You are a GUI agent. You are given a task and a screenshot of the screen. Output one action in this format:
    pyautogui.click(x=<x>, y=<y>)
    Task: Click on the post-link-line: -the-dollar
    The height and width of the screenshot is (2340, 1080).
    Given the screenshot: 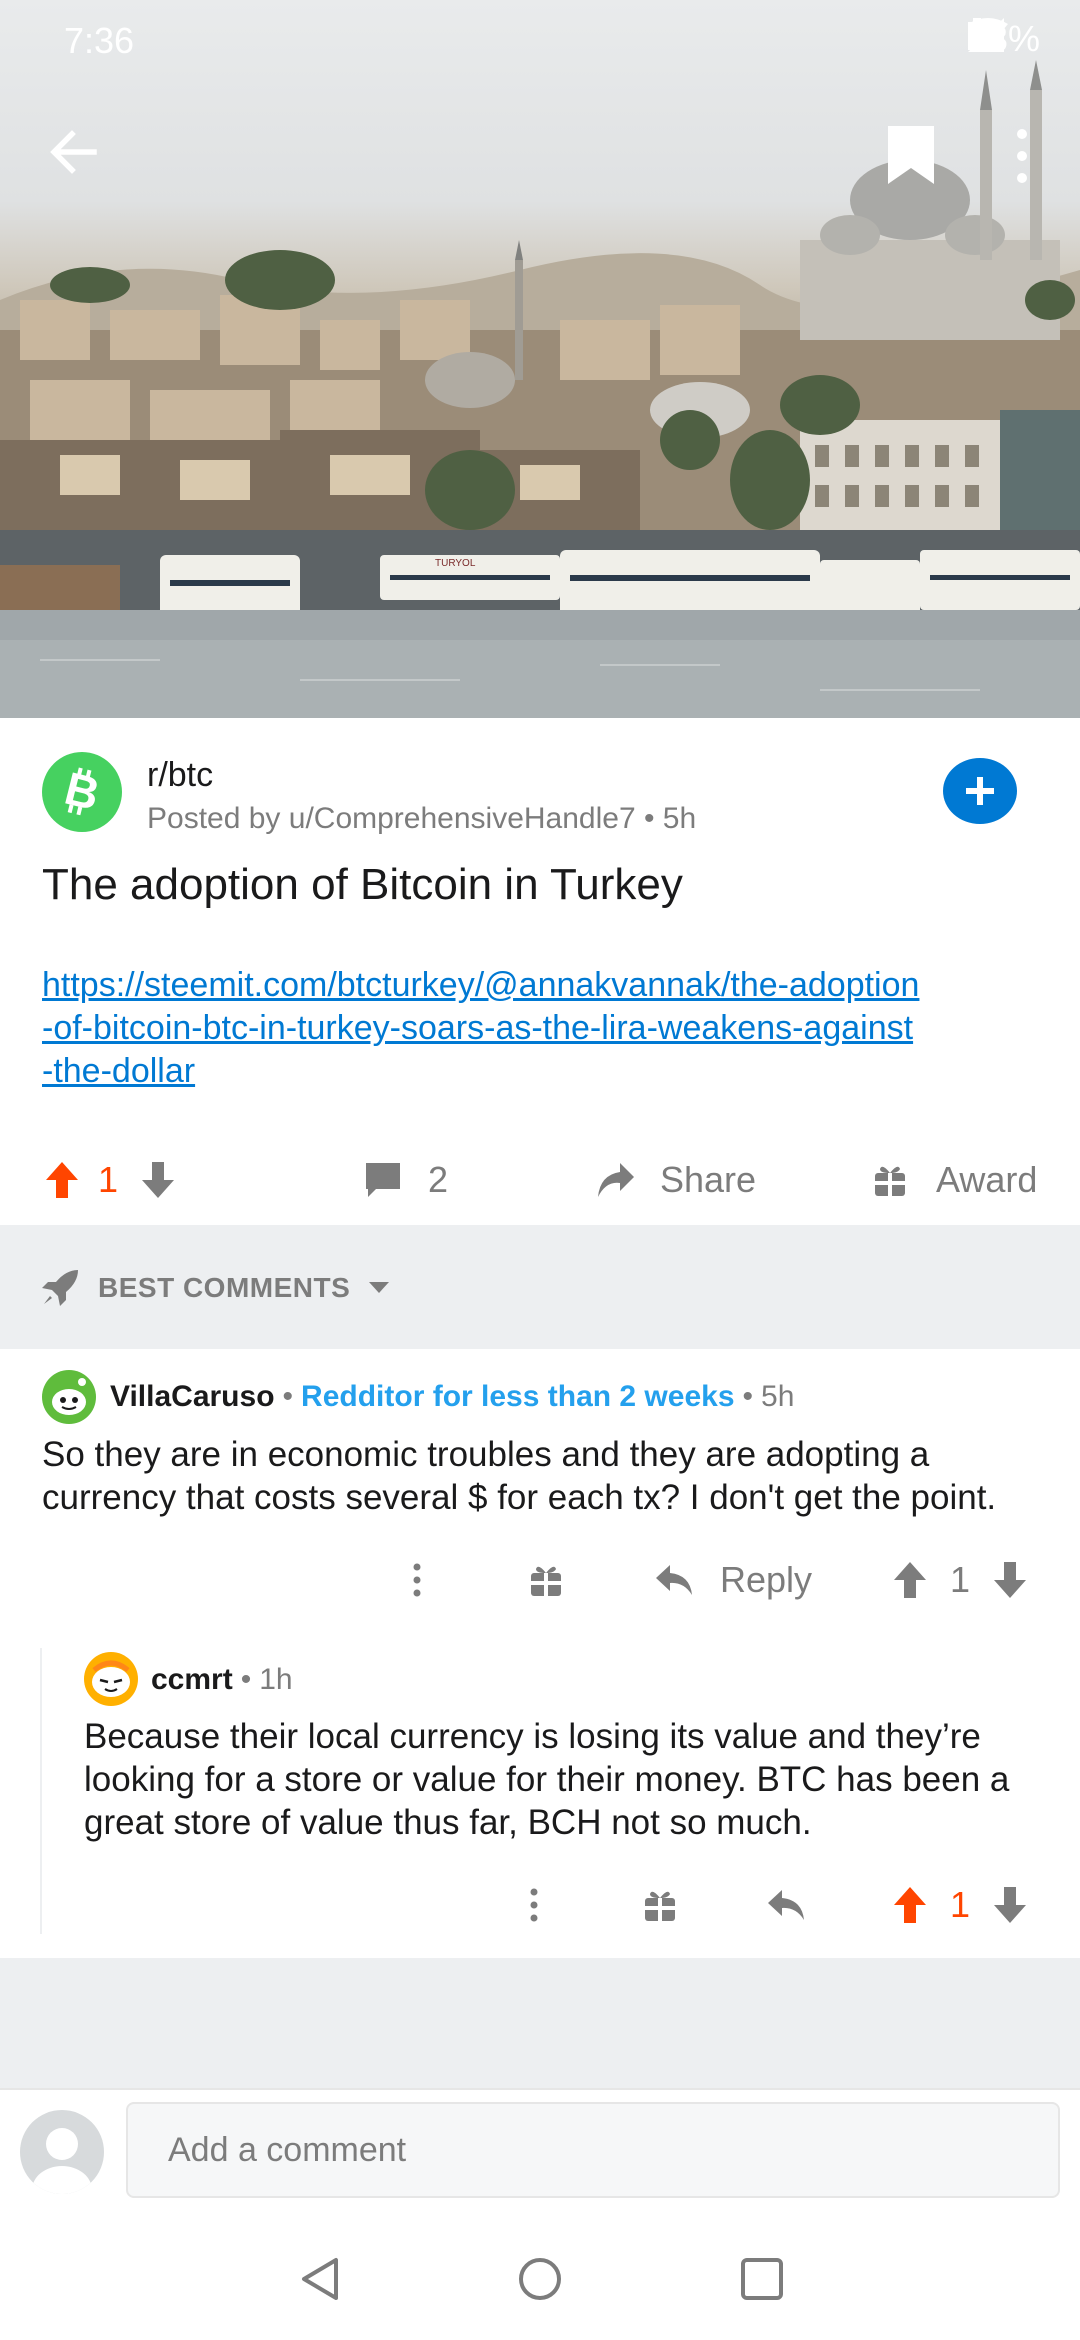 What is the action you would take?
    pyautogui.click(x=542, y=1071)
    